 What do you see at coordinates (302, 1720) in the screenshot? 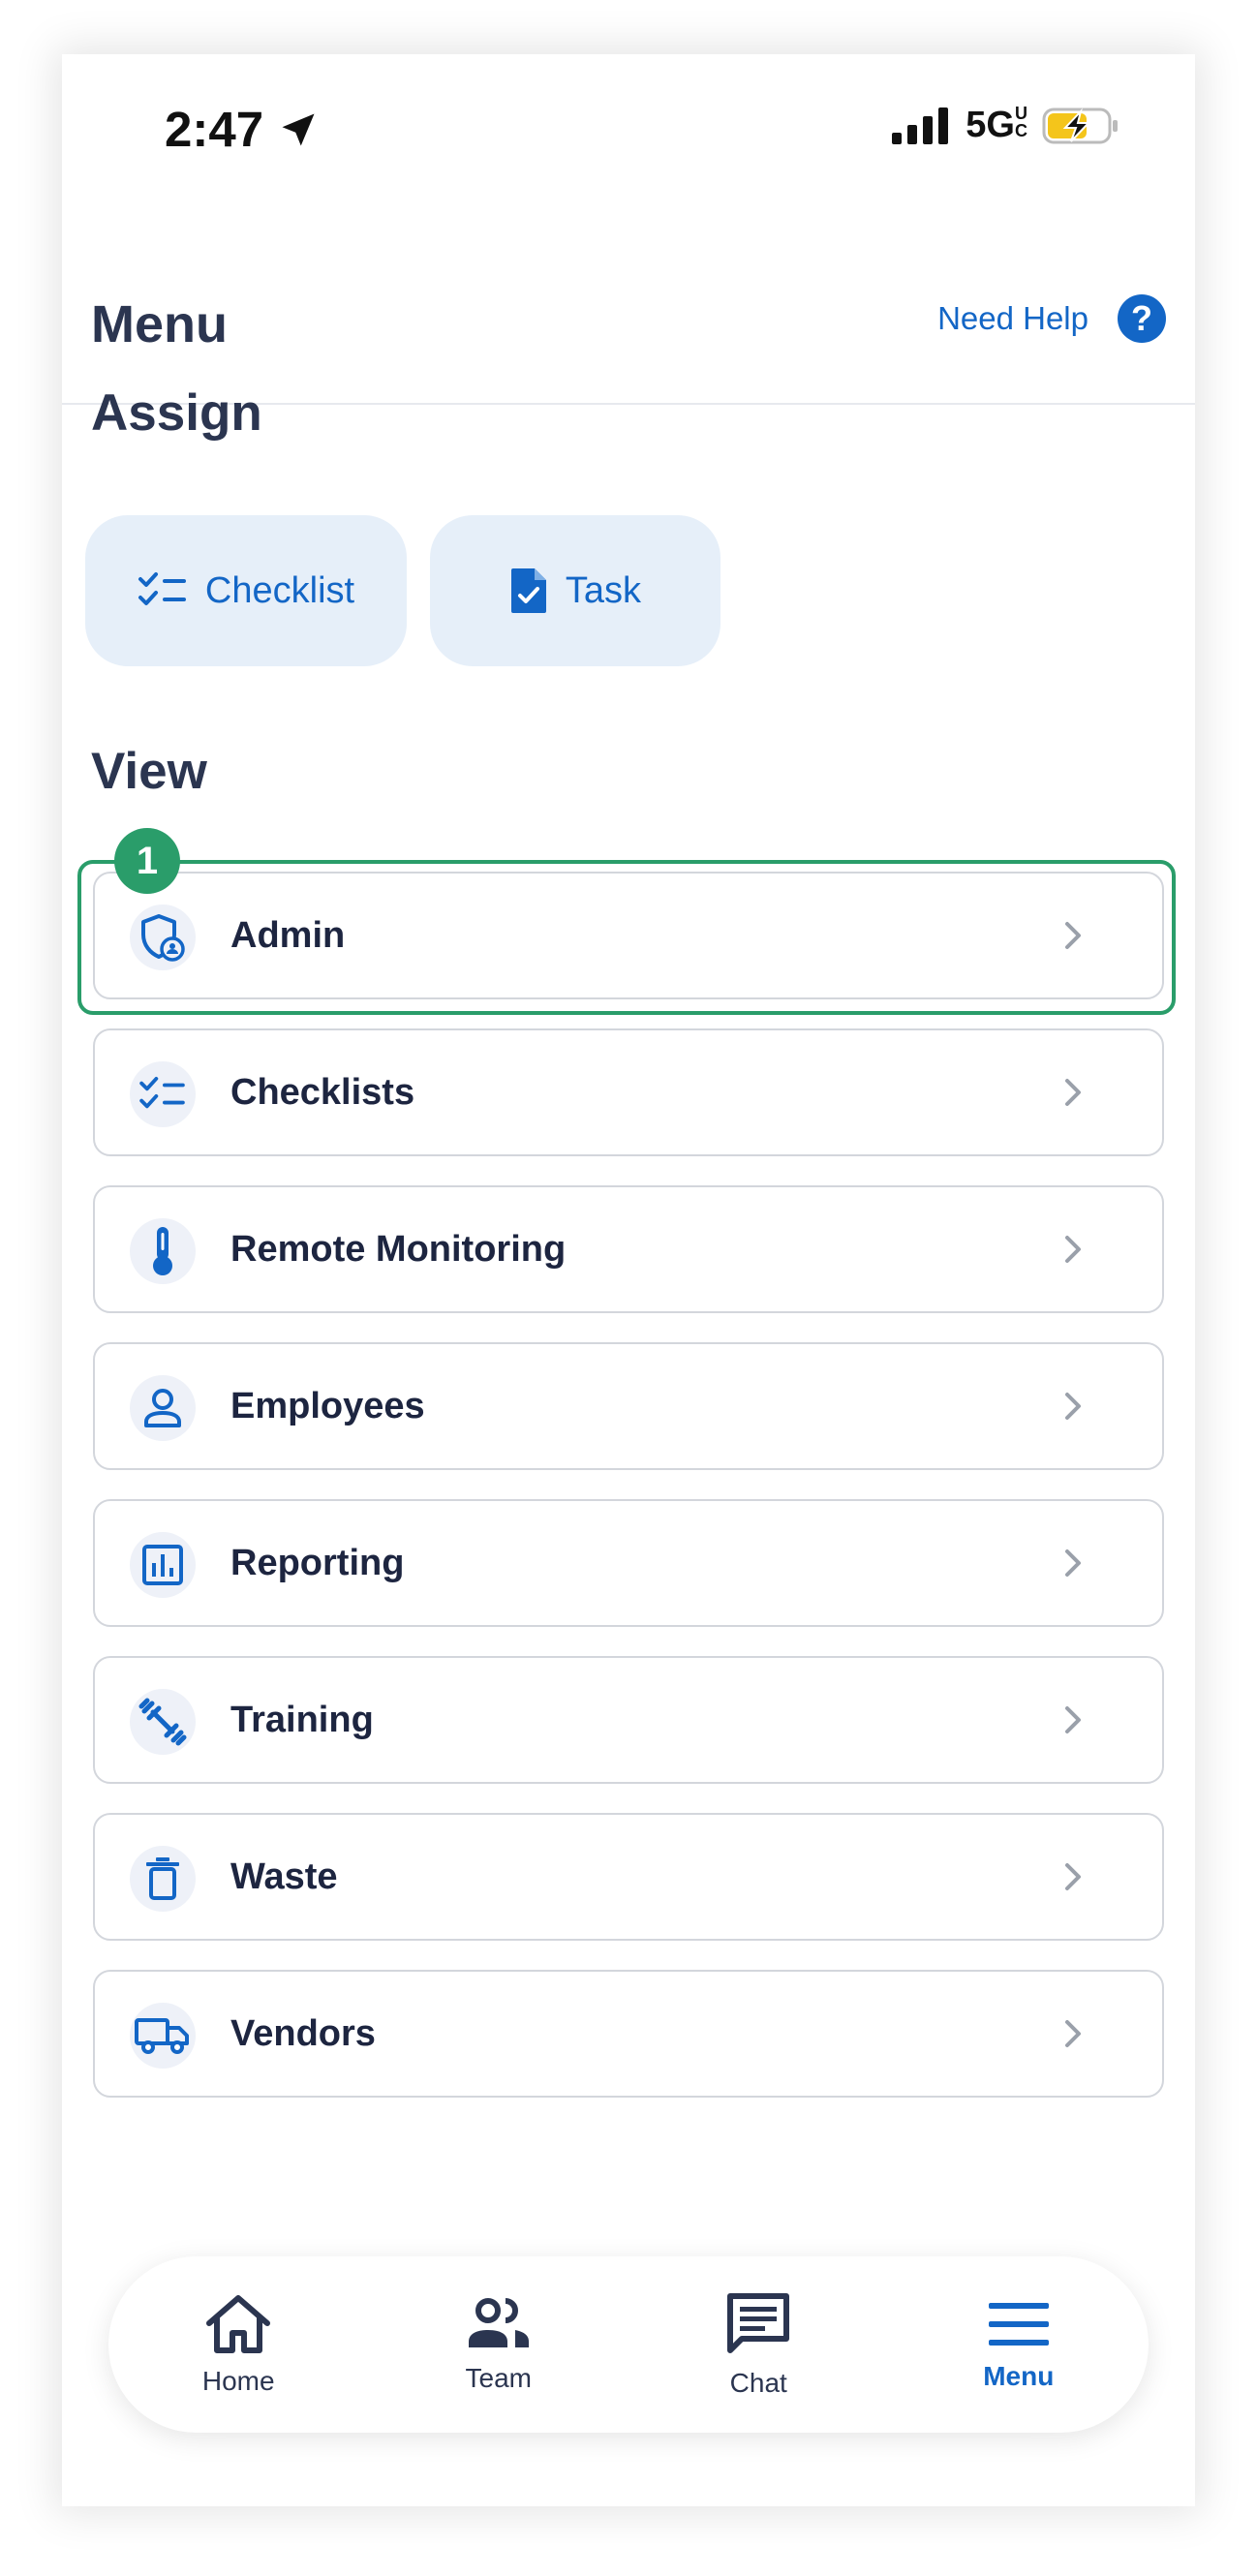
I see `view-item-label: Training` at bounding box center [302, 1720].